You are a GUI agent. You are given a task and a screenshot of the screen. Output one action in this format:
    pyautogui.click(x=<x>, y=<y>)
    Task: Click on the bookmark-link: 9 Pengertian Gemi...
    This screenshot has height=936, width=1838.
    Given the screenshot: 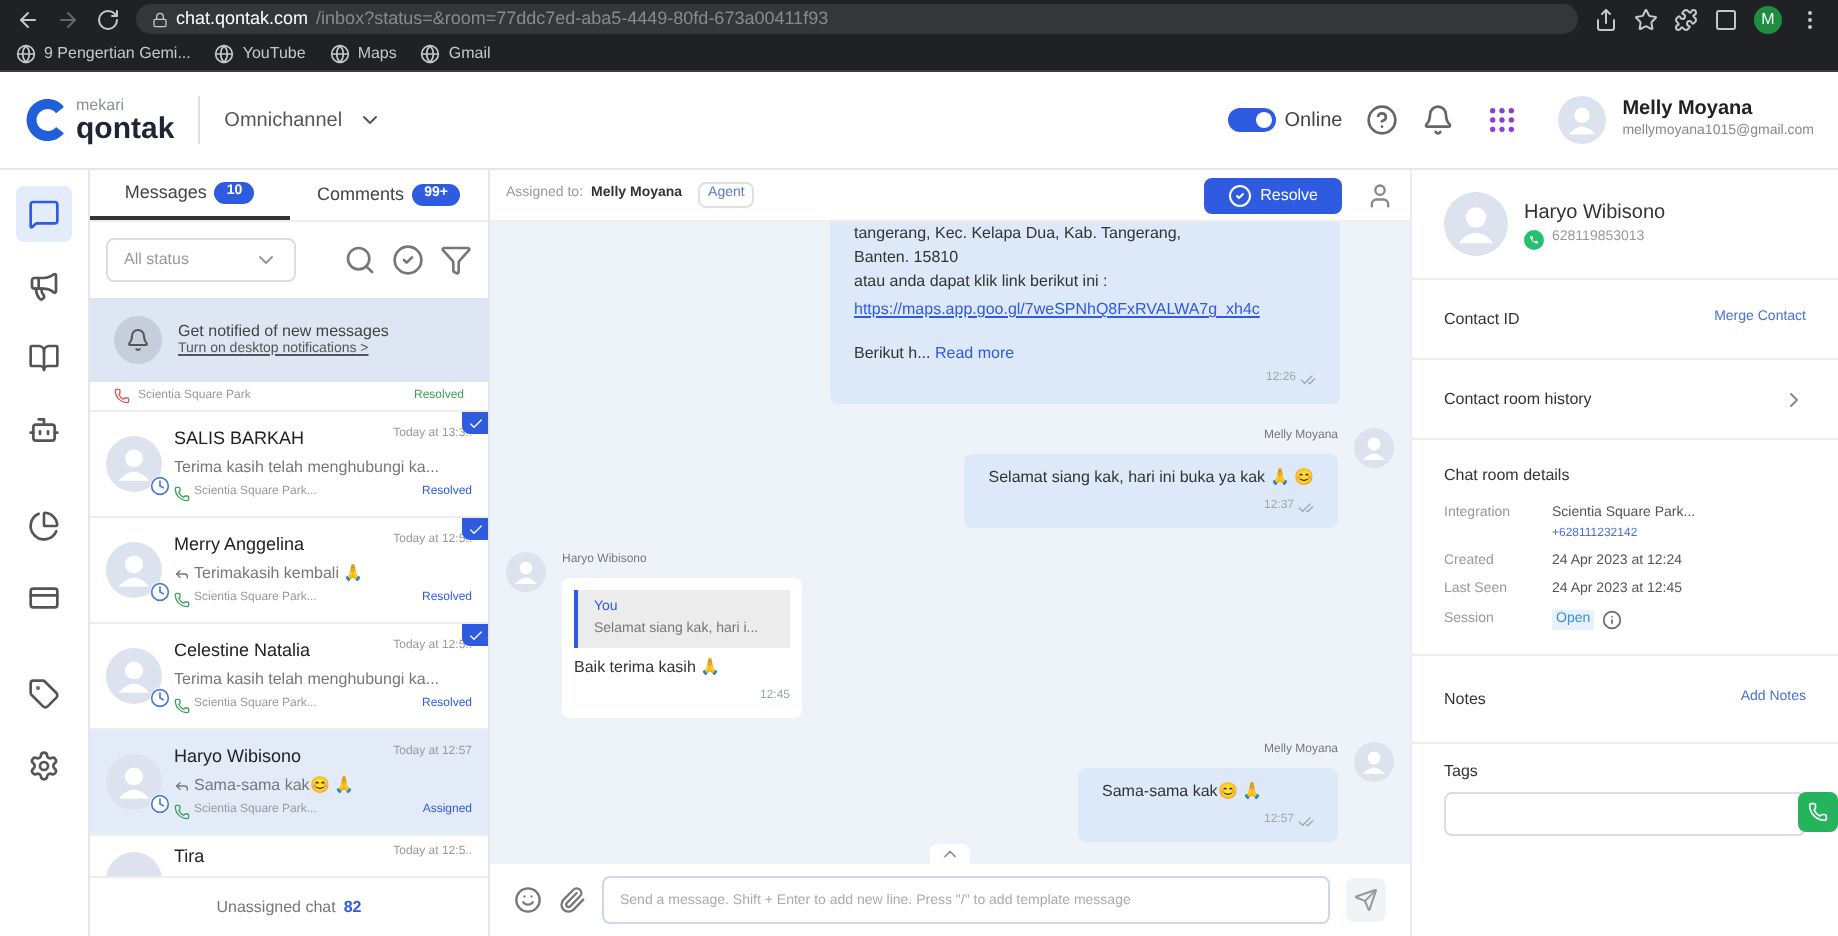 What is the action you would take?
    pyautogui.click(x=103, y=54)
    